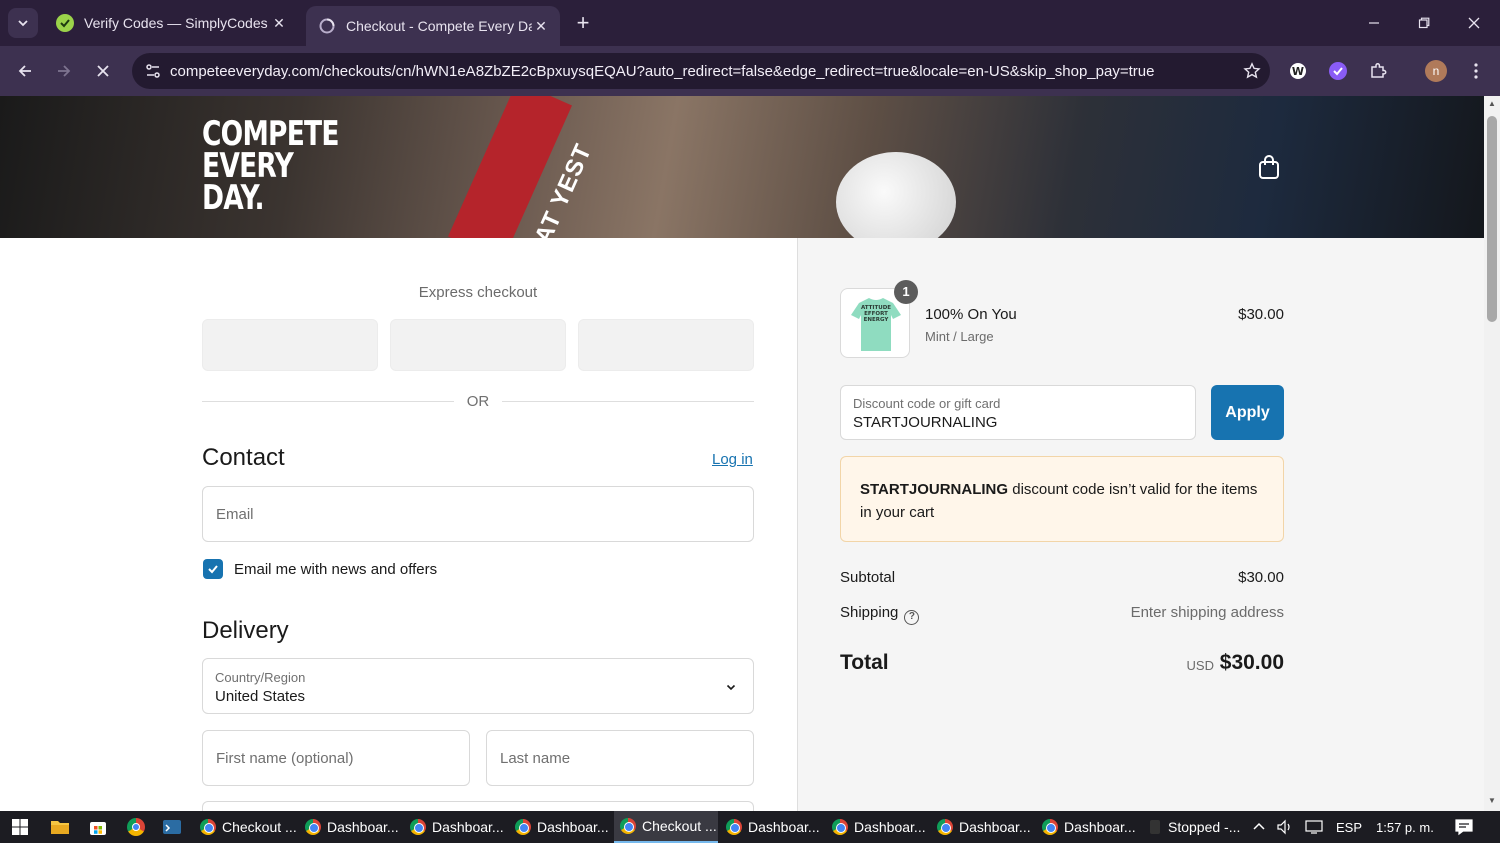  What do you see at coordinates (439, 26) in the screenshot?
I see `tab-title: Checkout - Compete Every Day` at bounding box center [439, 26].